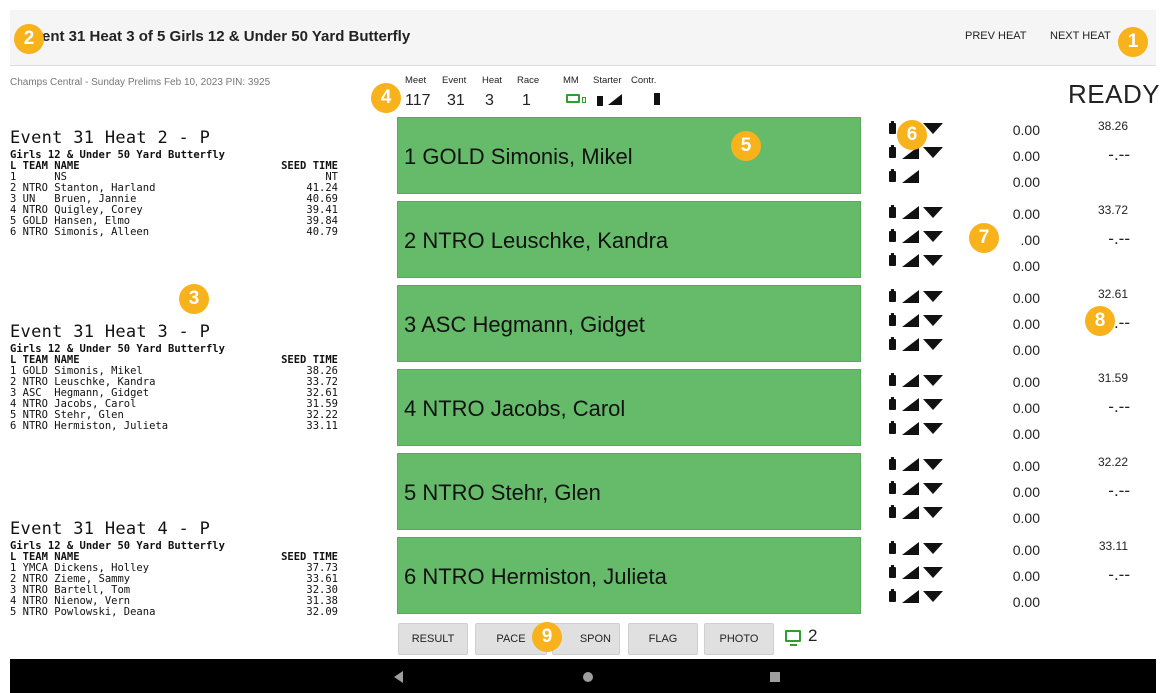  Describe the element at coordinates (912, 135) in the screenshot. I see `callout-badge-6: 6` at that location.